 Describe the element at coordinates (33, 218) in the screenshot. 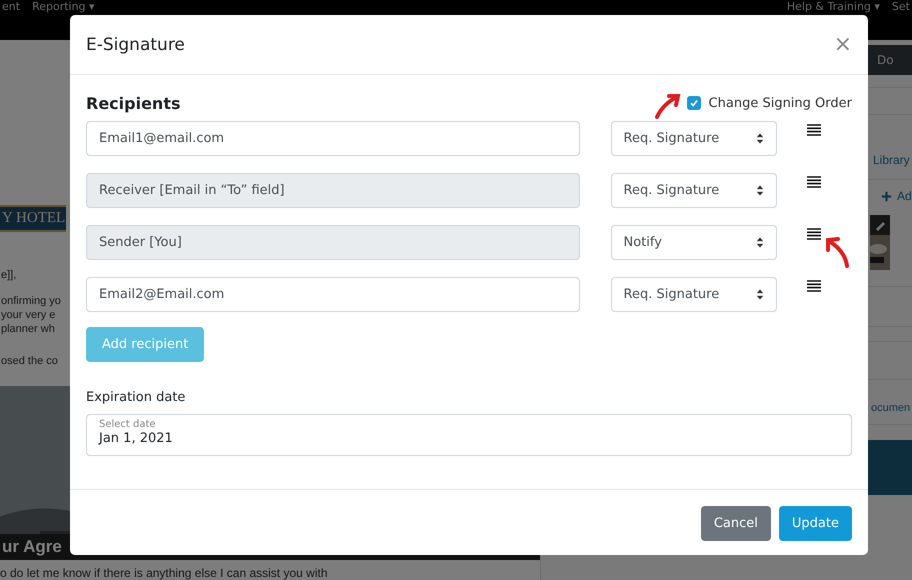

I see `hotel-logo: Y HOTEL` at that location.